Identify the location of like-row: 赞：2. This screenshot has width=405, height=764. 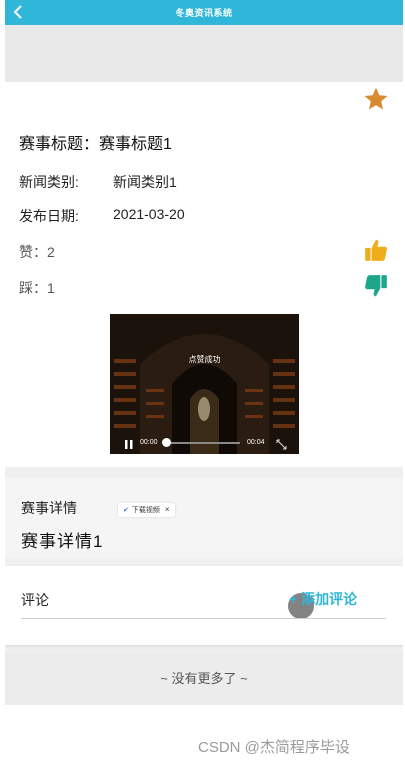
(37, 252).